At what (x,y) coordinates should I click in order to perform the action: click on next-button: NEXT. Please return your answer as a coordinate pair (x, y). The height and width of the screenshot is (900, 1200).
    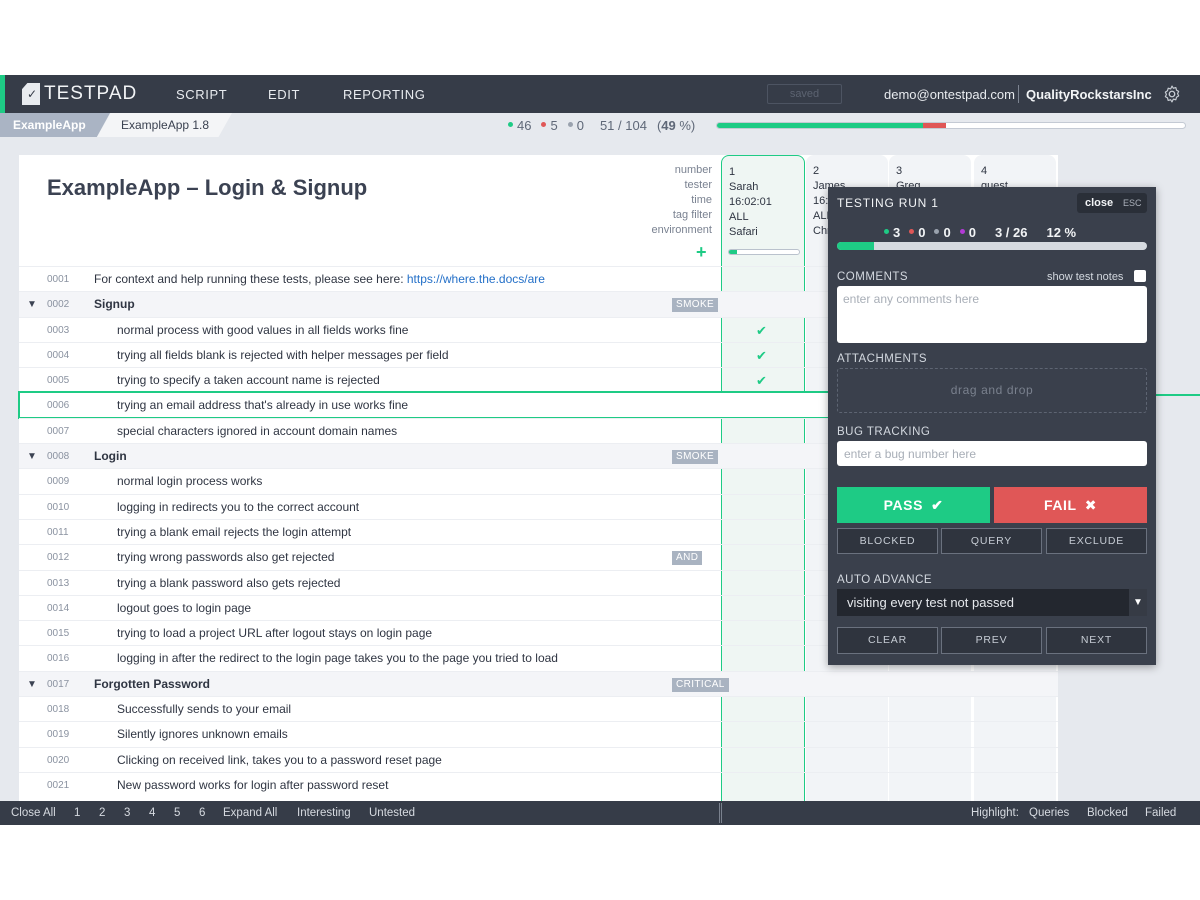
    Looking at the image, I should click on (1096, 640).